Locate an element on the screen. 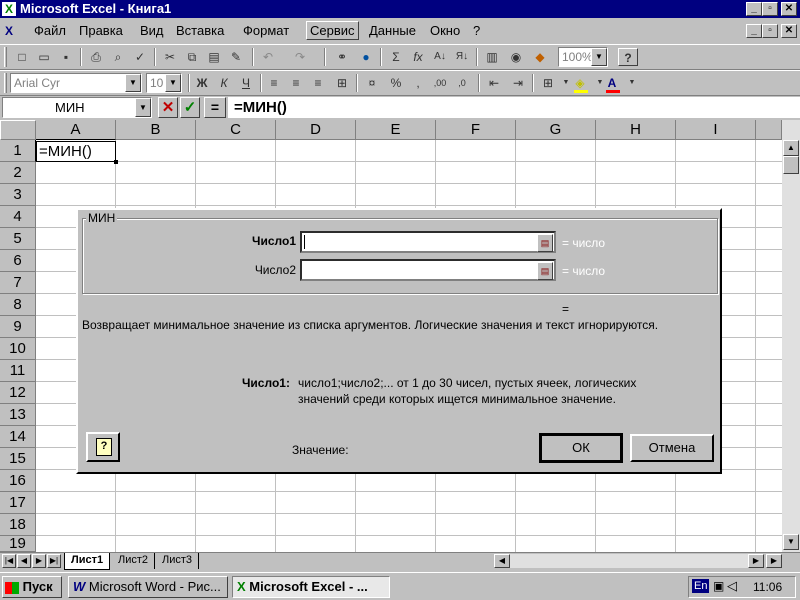  column-header-f: F is located at coordinates (476, 130).